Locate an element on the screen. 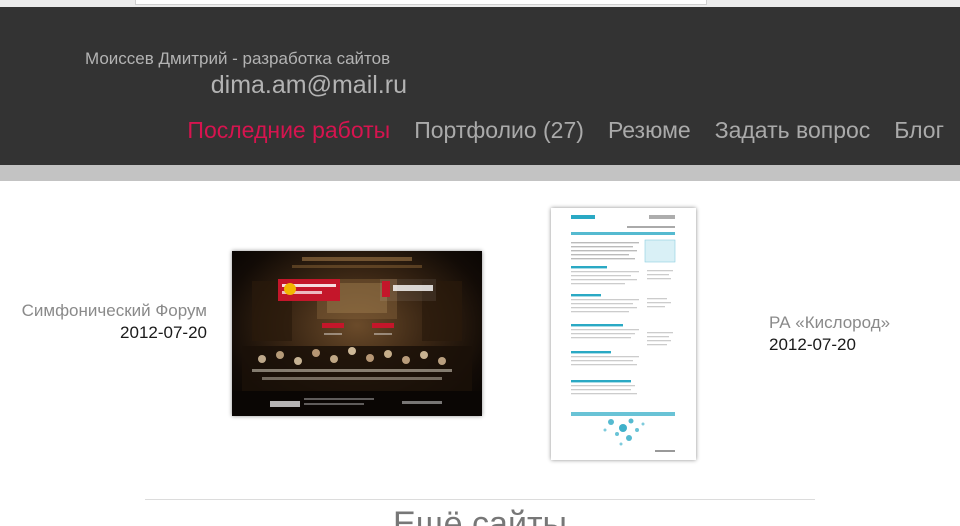 This screenshot has height=526, width=960. contact-email-link: dima.am@mail.ru is located at coordinates (309, 85).